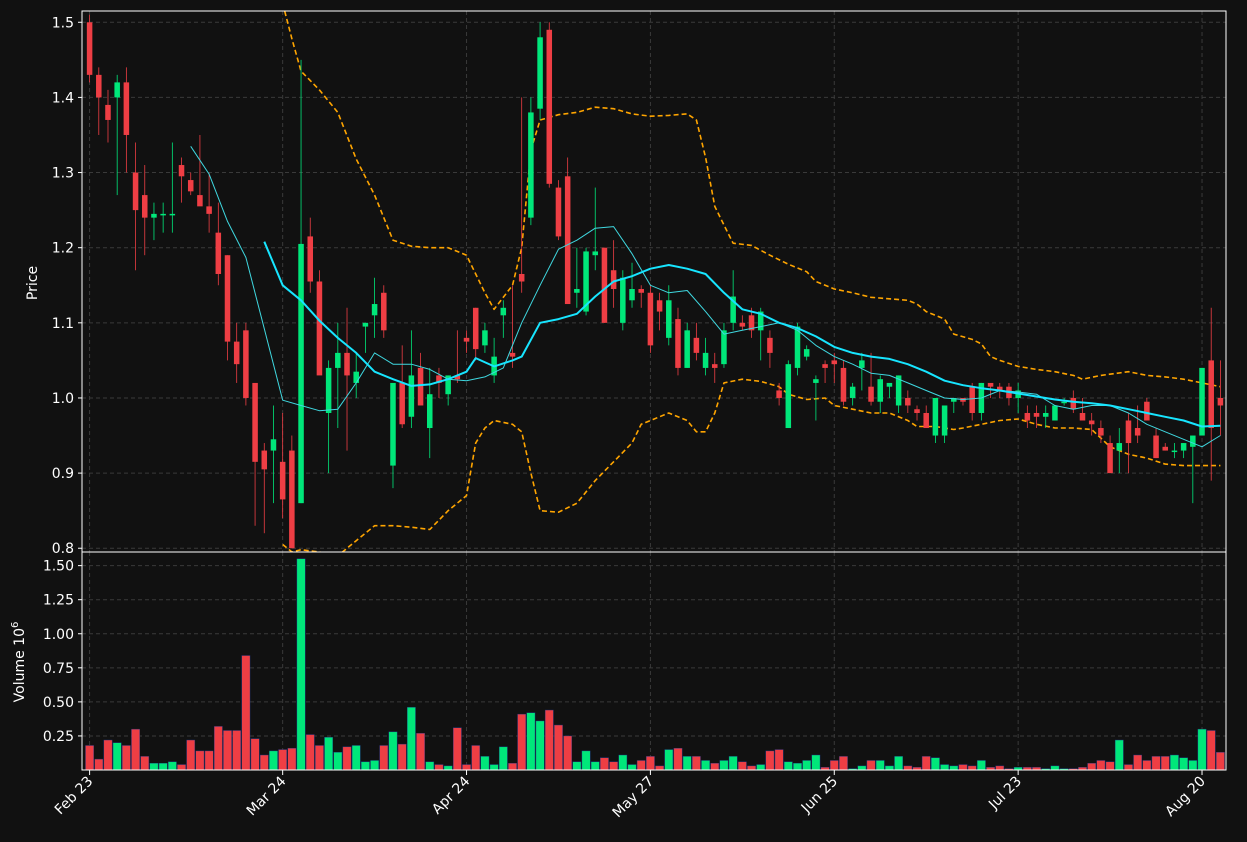 This screenshot has height=842, width=1247. Describe the element at coordinates (58, 737) in the screenshot. I see `volume-tick-label: 0.25` at that location.